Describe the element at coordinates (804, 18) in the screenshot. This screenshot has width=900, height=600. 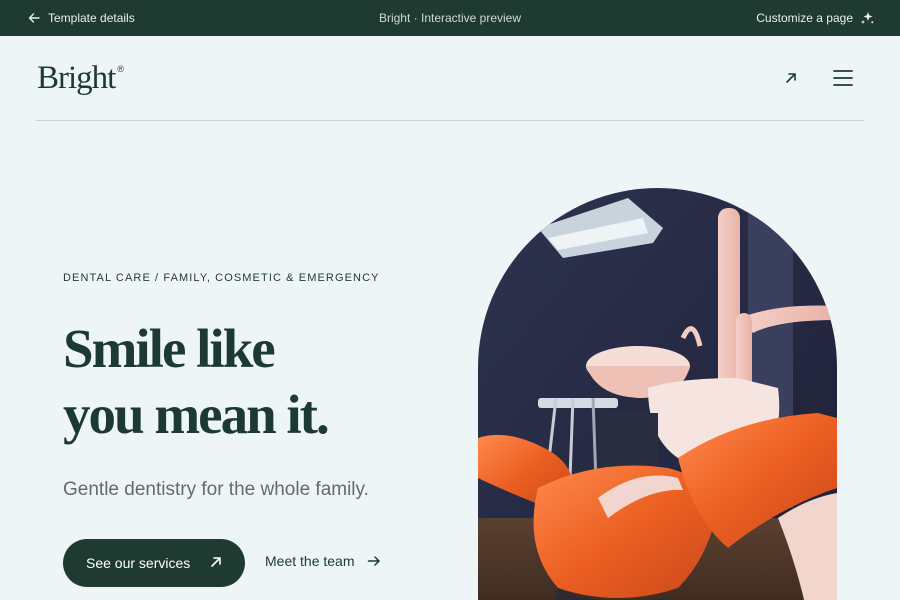
I see `customize-page-label: Customize a page` at that location.